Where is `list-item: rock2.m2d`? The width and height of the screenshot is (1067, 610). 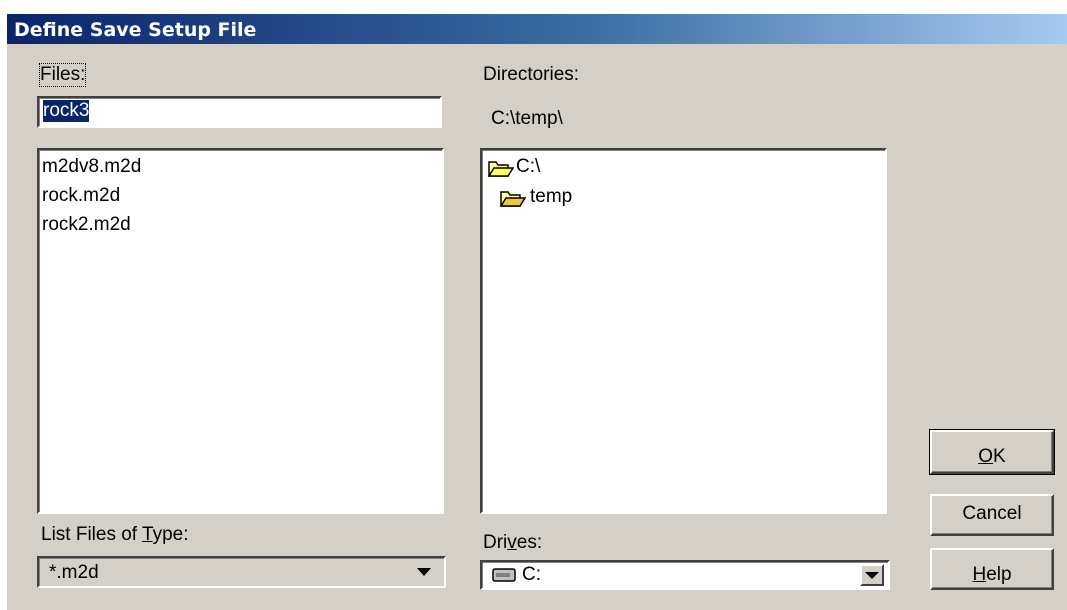 list-item: rock2.m2d is located at coordinates (86, 225).